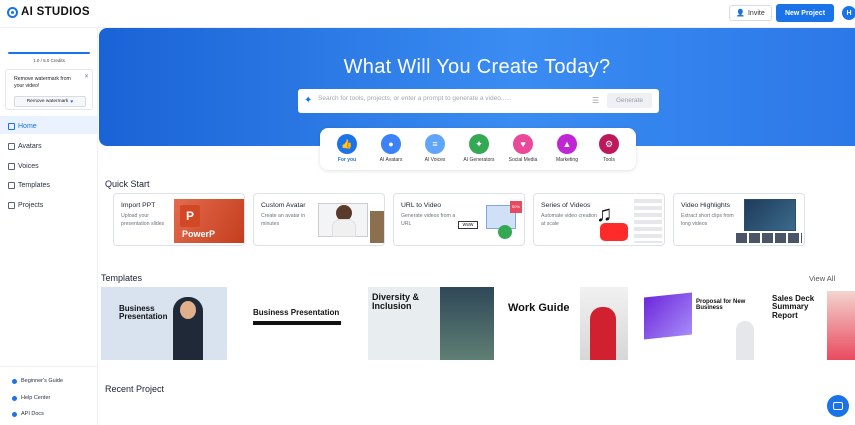  What do you see at coordinates (72, 101) in the screenshot?
I see `diamond-icon: ♥` at bounding box center [72, 101].